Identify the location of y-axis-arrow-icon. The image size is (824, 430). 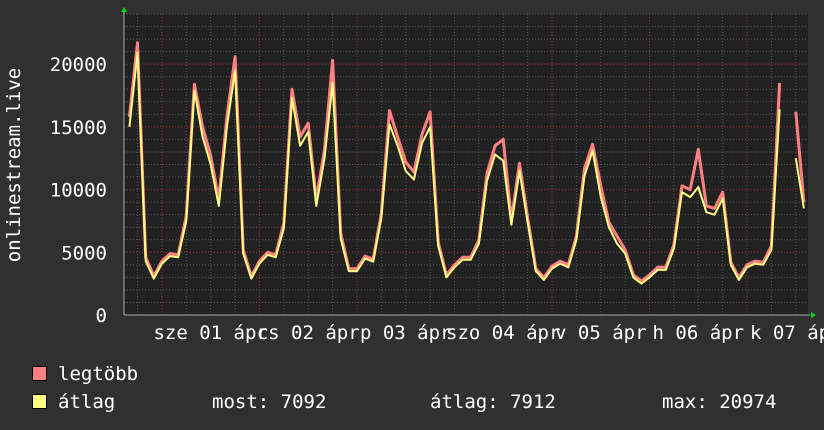
(124, 9).